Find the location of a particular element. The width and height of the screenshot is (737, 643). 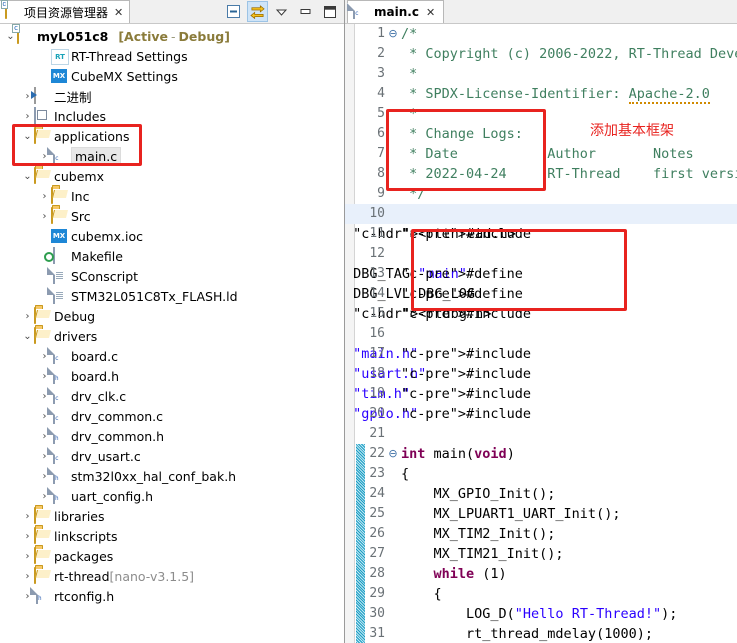

code-text: "c-pre">#include is located at coordinates (466, 394).